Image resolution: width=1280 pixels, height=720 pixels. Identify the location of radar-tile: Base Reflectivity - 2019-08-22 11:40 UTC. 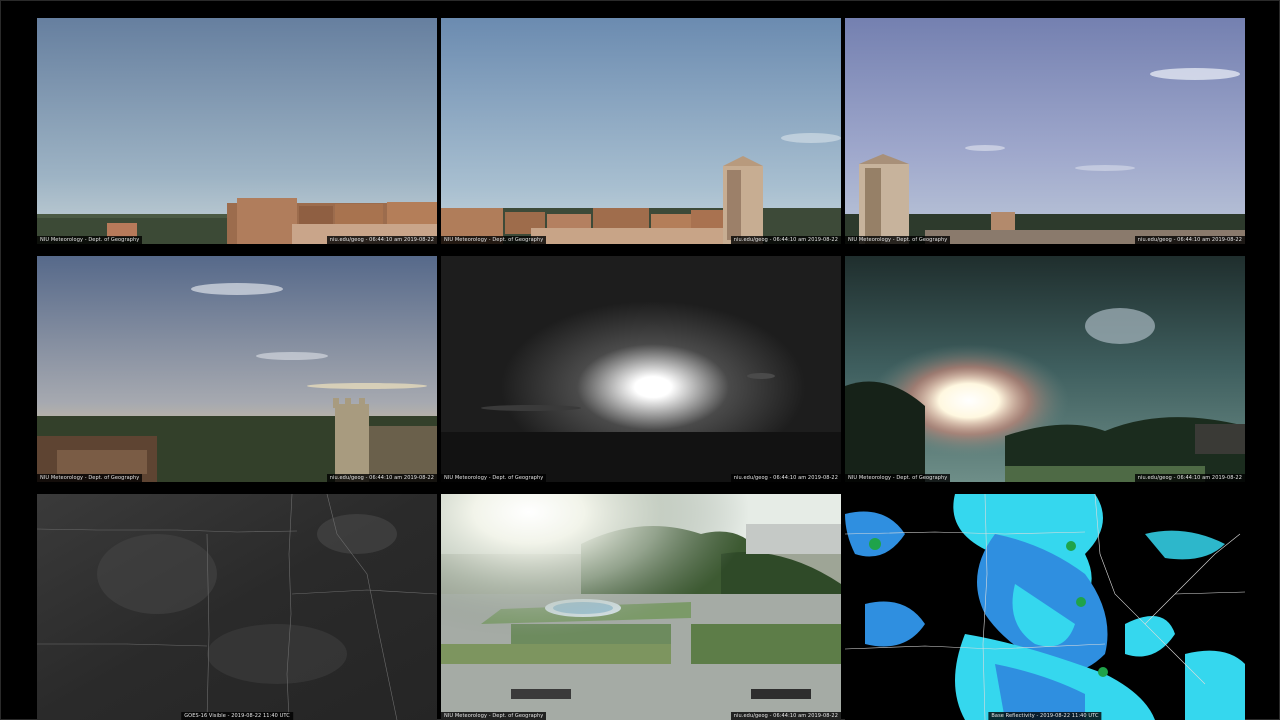
(1045, 607).